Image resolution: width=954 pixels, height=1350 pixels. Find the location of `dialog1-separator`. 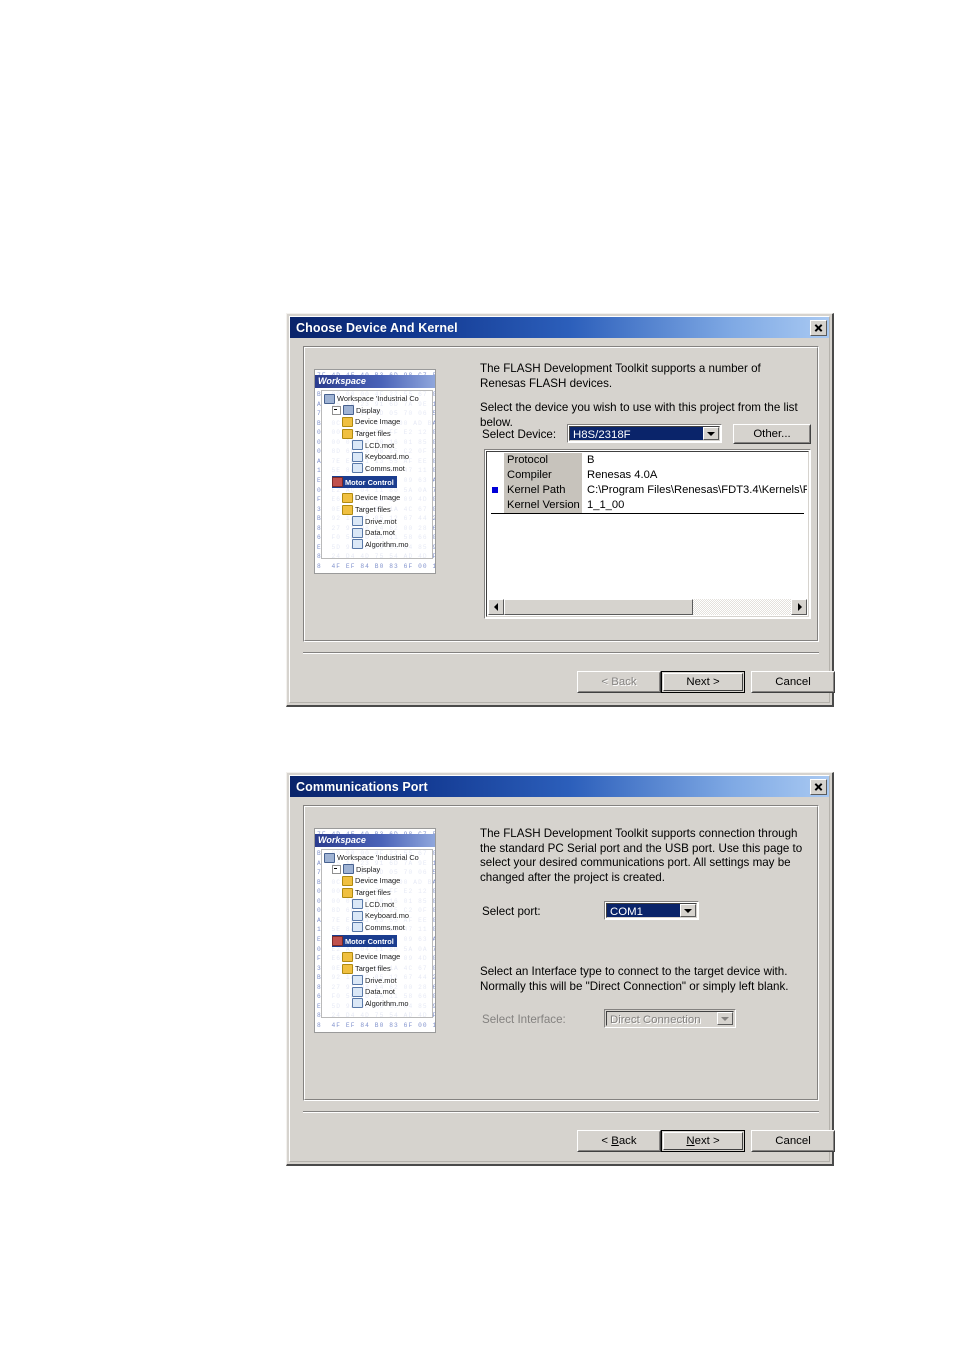

dialog1-separator is located at coordinates (561, 653).